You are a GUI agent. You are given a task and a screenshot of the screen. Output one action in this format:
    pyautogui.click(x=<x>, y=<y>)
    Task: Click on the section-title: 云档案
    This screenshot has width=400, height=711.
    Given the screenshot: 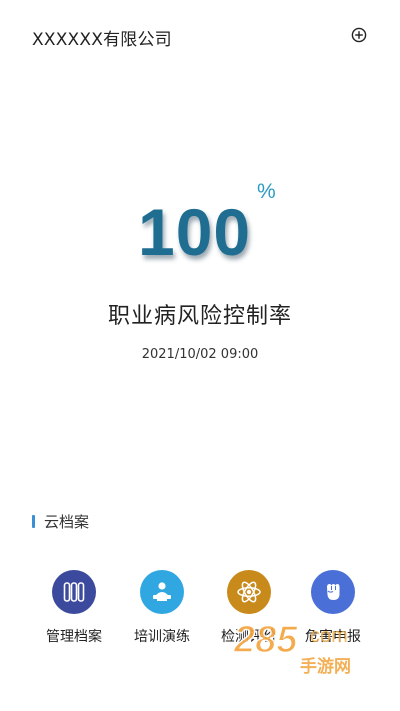 What is the action you would take?
    pyautogui.click(x=67, y=522)
    